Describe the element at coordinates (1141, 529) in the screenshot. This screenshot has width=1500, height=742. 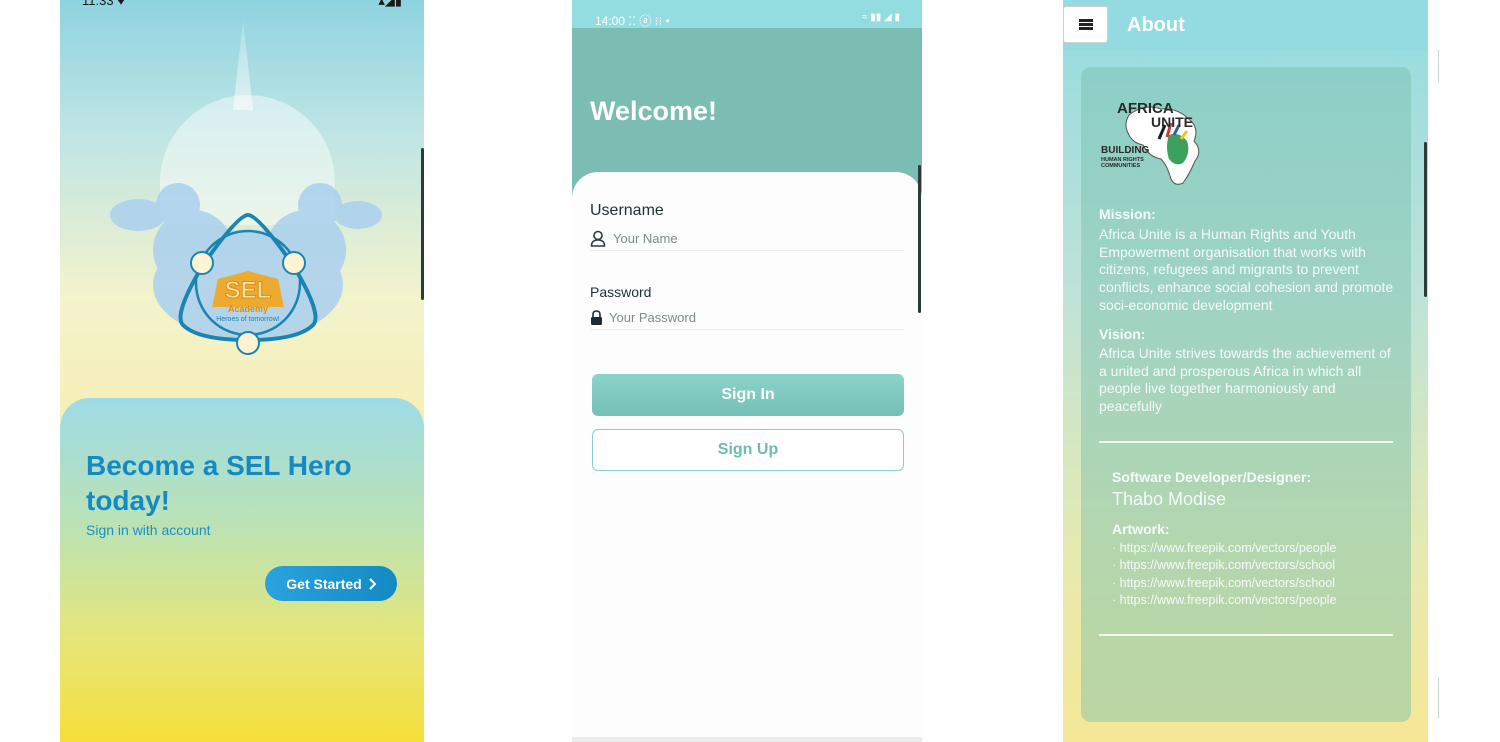
I see `artwork-heading: Artwork:` at that location.